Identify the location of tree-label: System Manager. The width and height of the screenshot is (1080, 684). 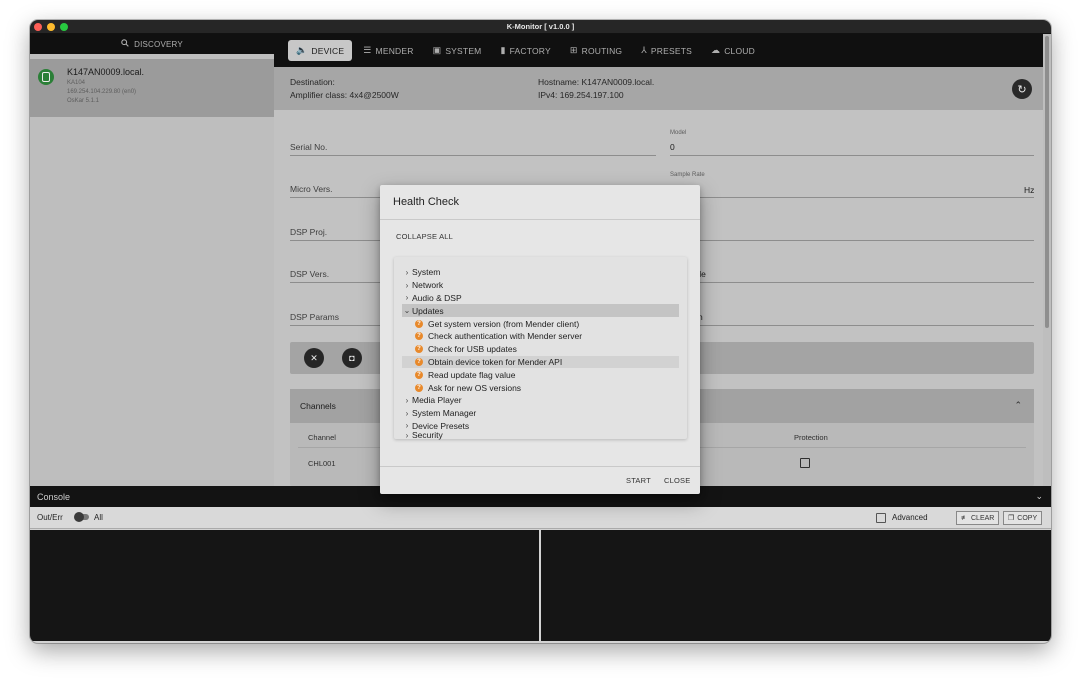
(444, 413).